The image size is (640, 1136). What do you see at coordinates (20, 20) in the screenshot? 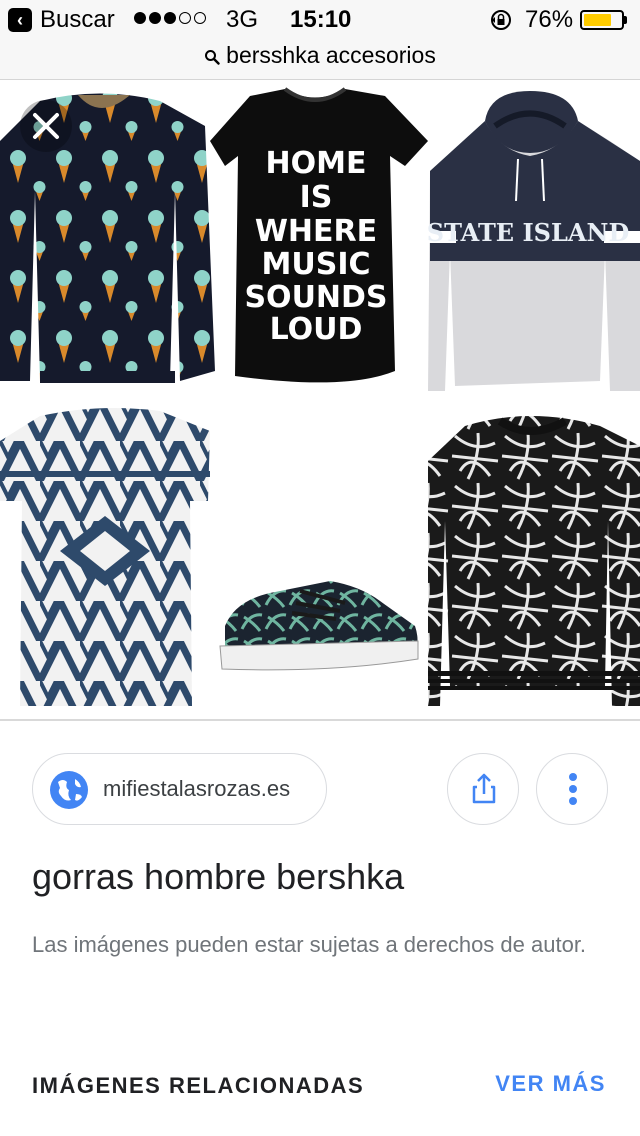
I see `back-icon: ‹` at bounding box center [20, 20].